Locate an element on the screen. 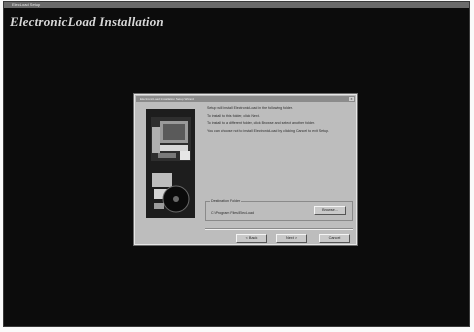  separator is located at coordinates (279, 229).